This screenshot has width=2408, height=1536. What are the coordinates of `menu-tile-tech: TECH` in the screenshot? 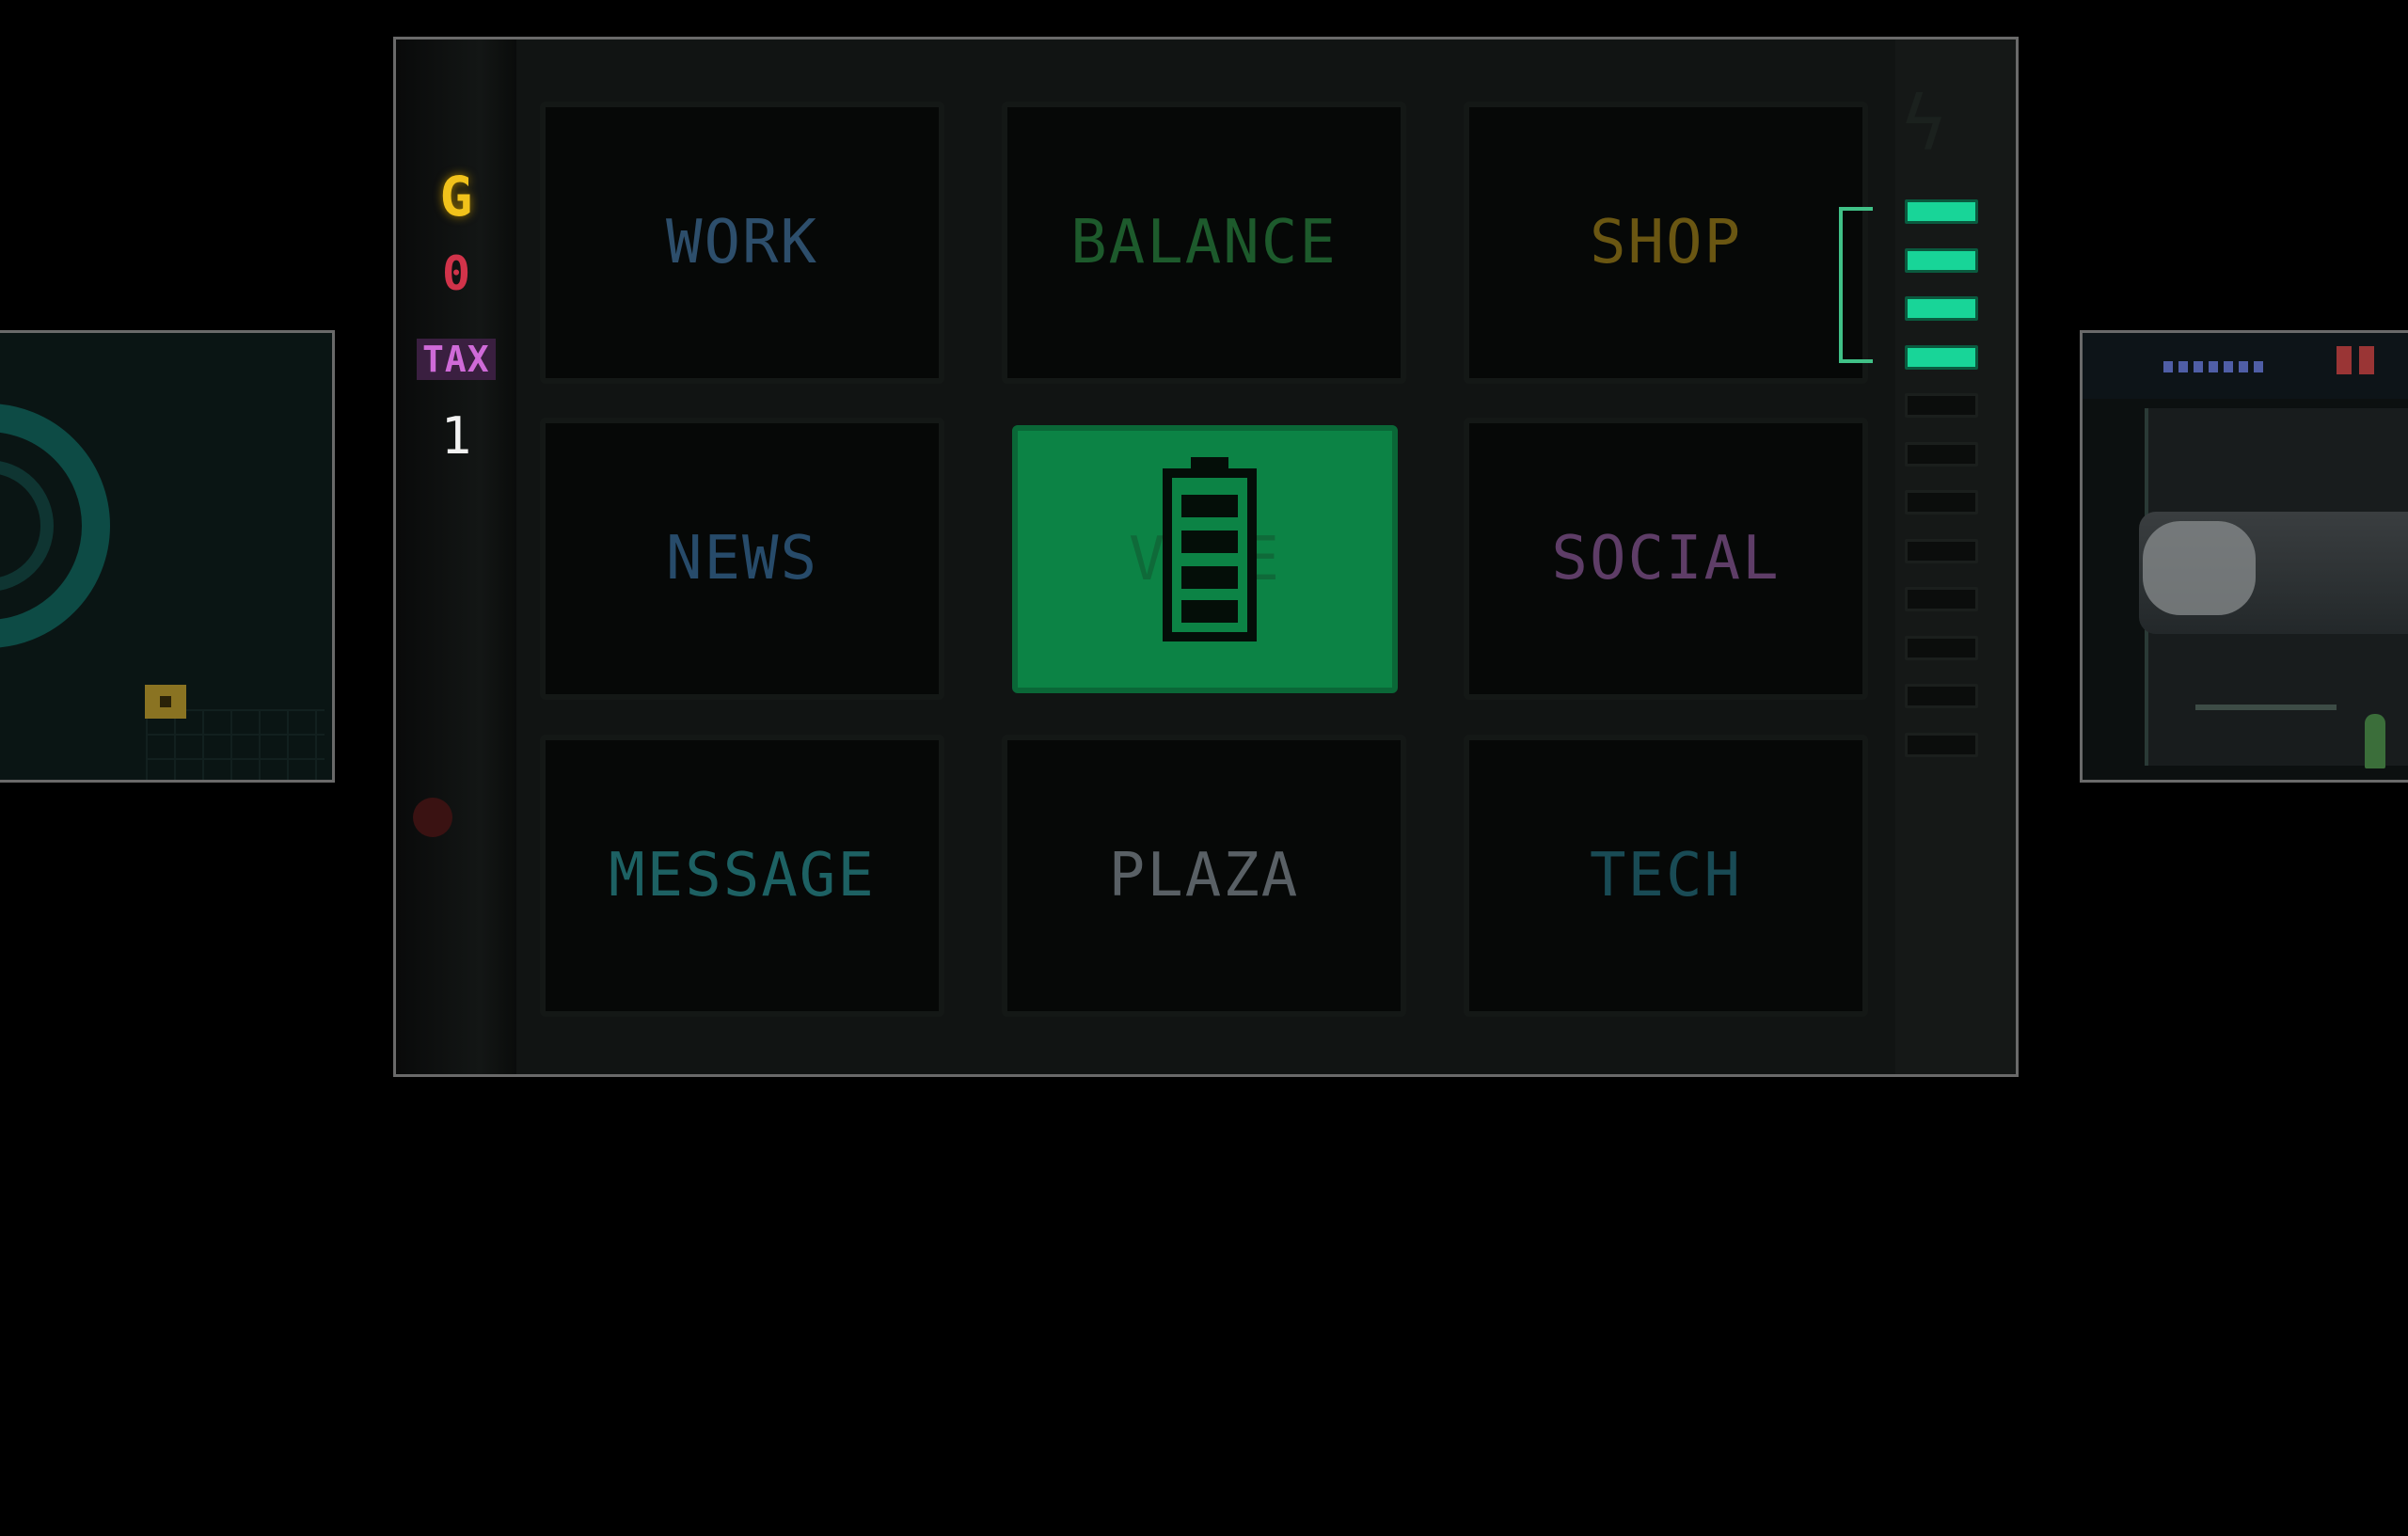 It's located at (1666, 876).